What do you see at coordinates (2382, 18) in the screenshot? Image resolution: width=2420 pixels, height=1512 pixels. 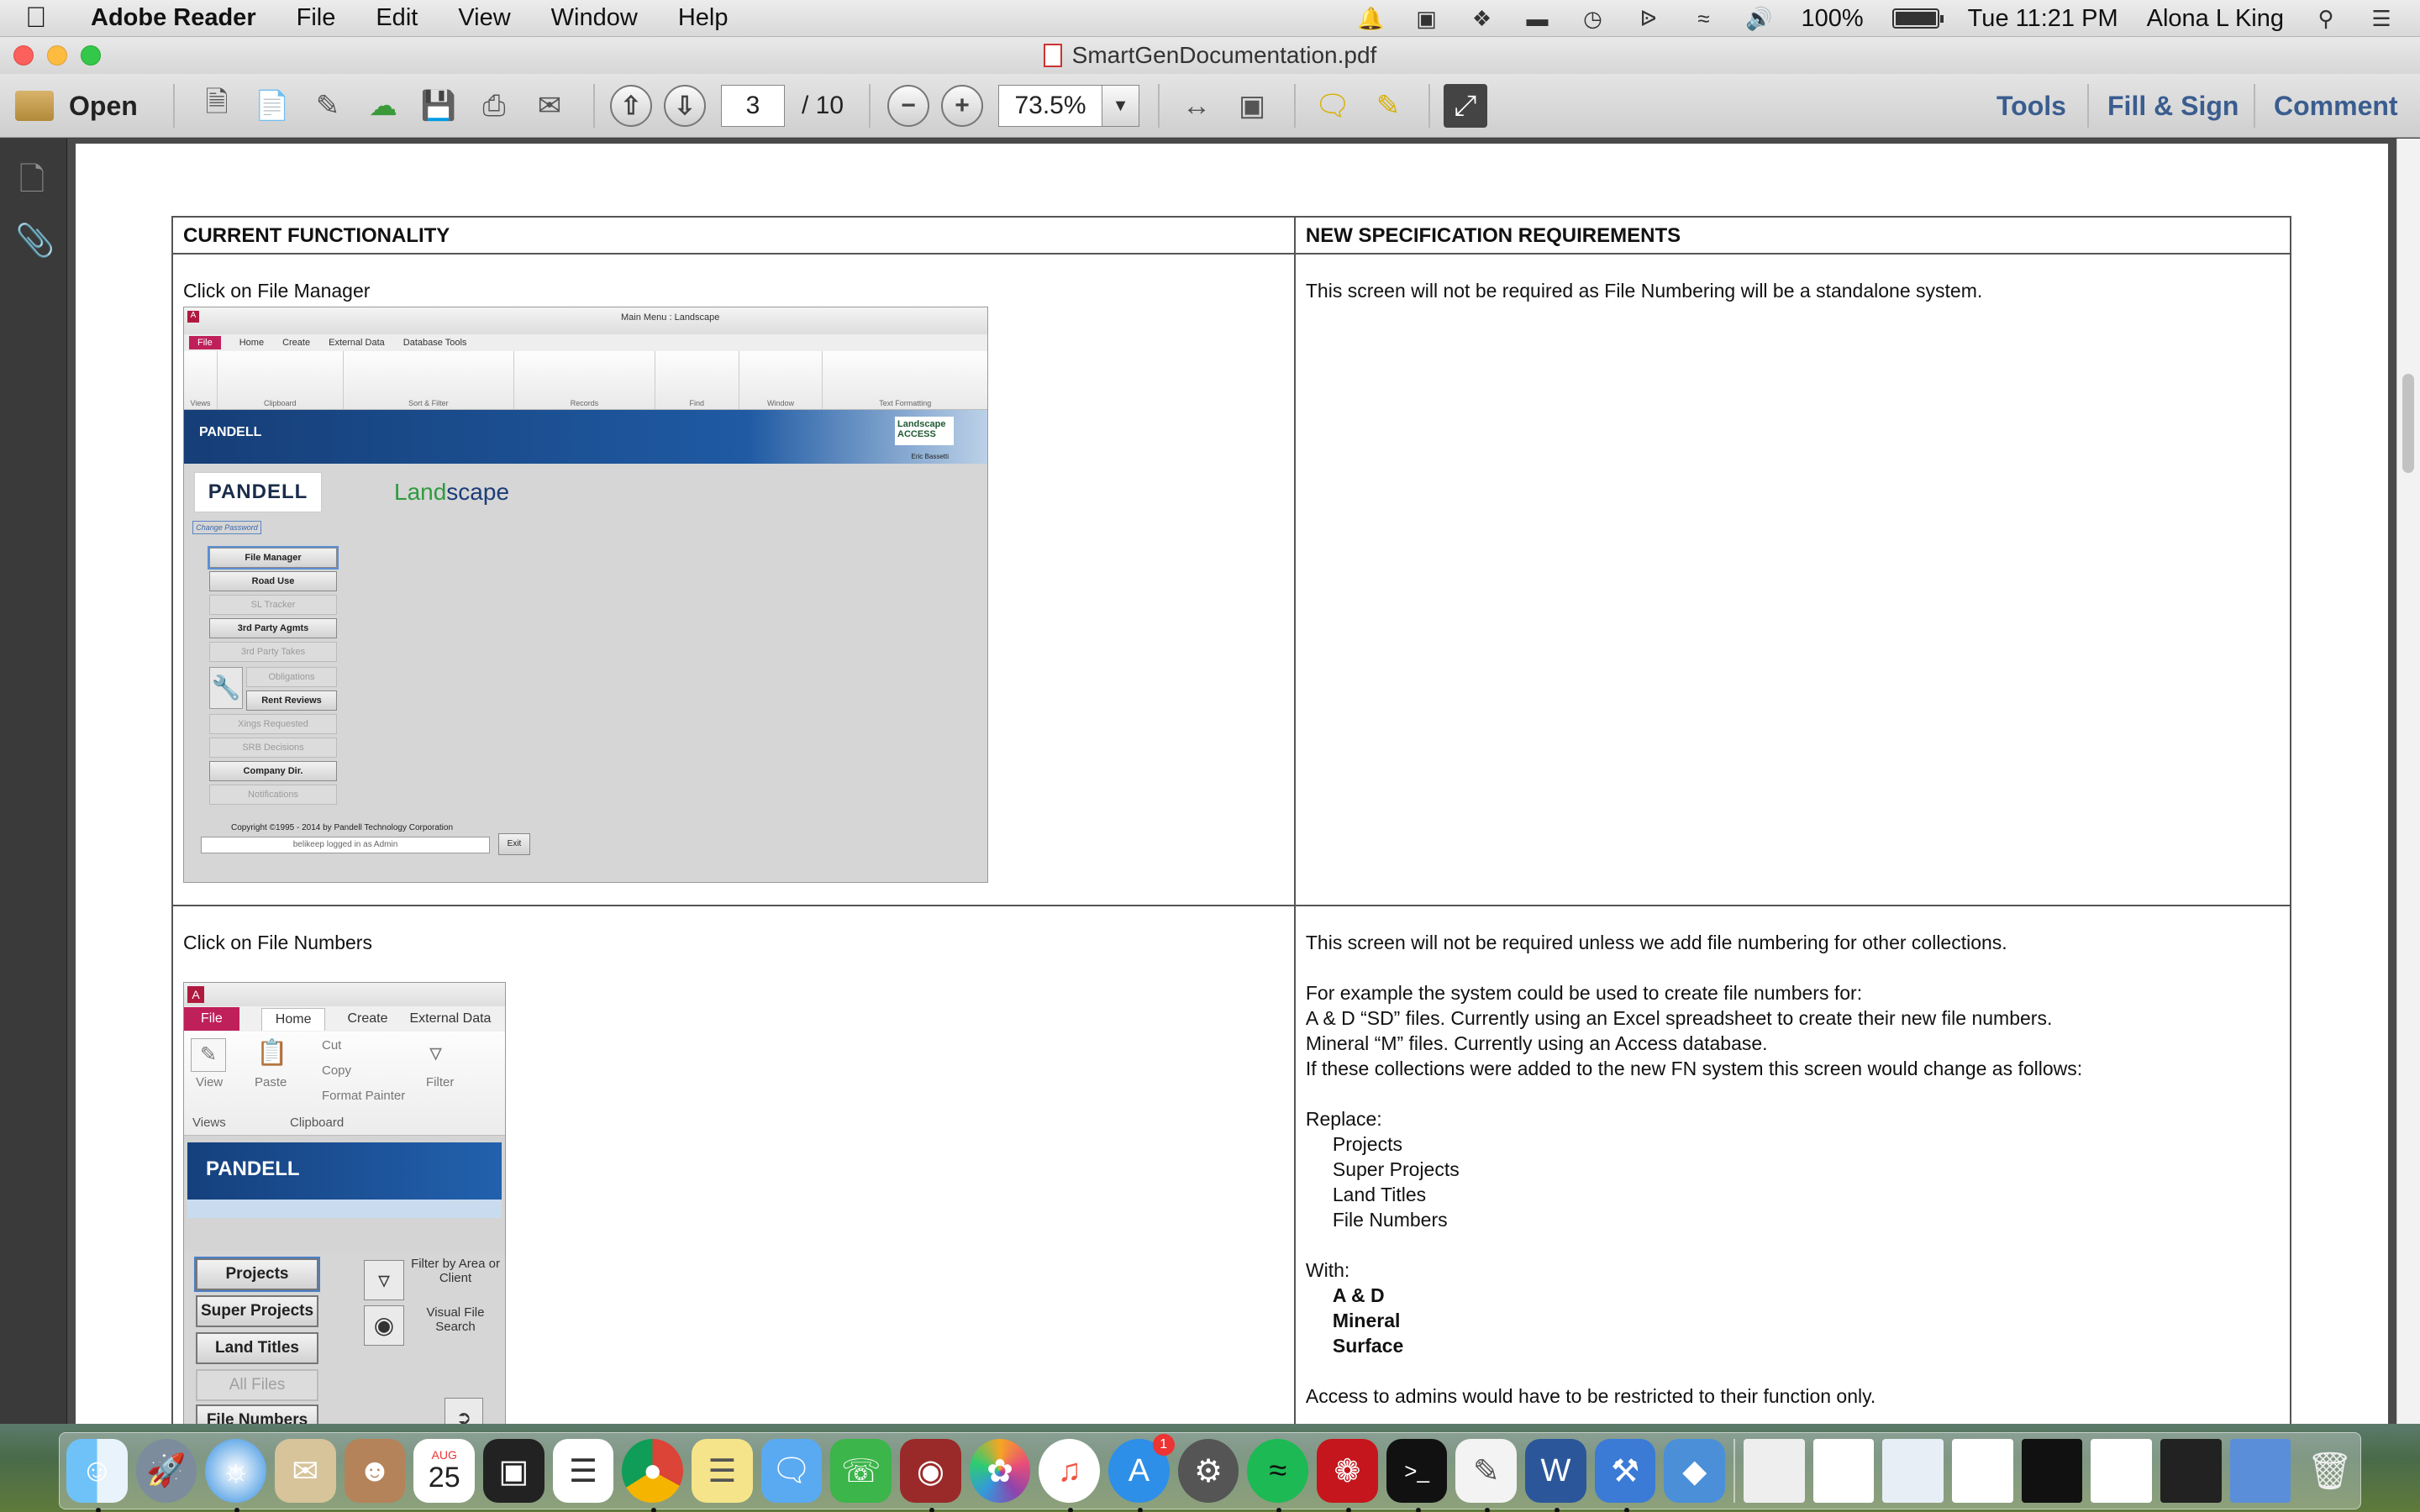 I see `notification-center-icon: ☰` at bounding box center [2382, 18].